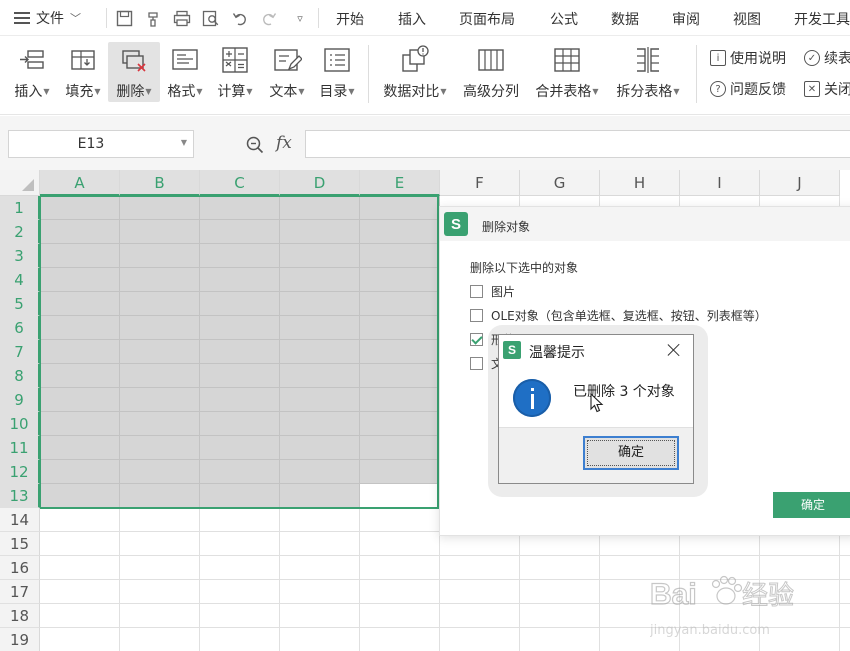  I want to click on column-header-b: B, so click(160, 183).